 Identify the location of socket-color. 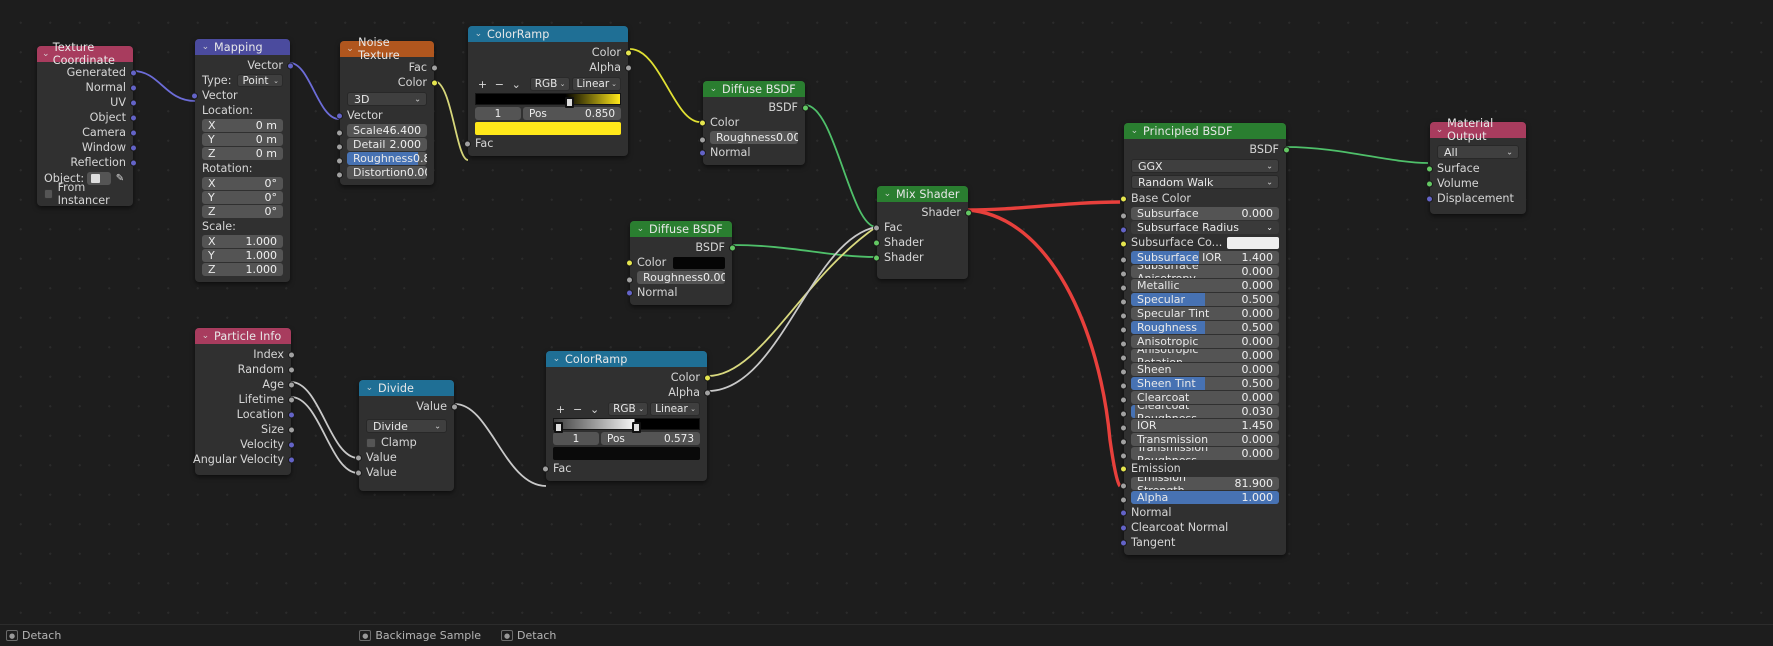
(434, 82).